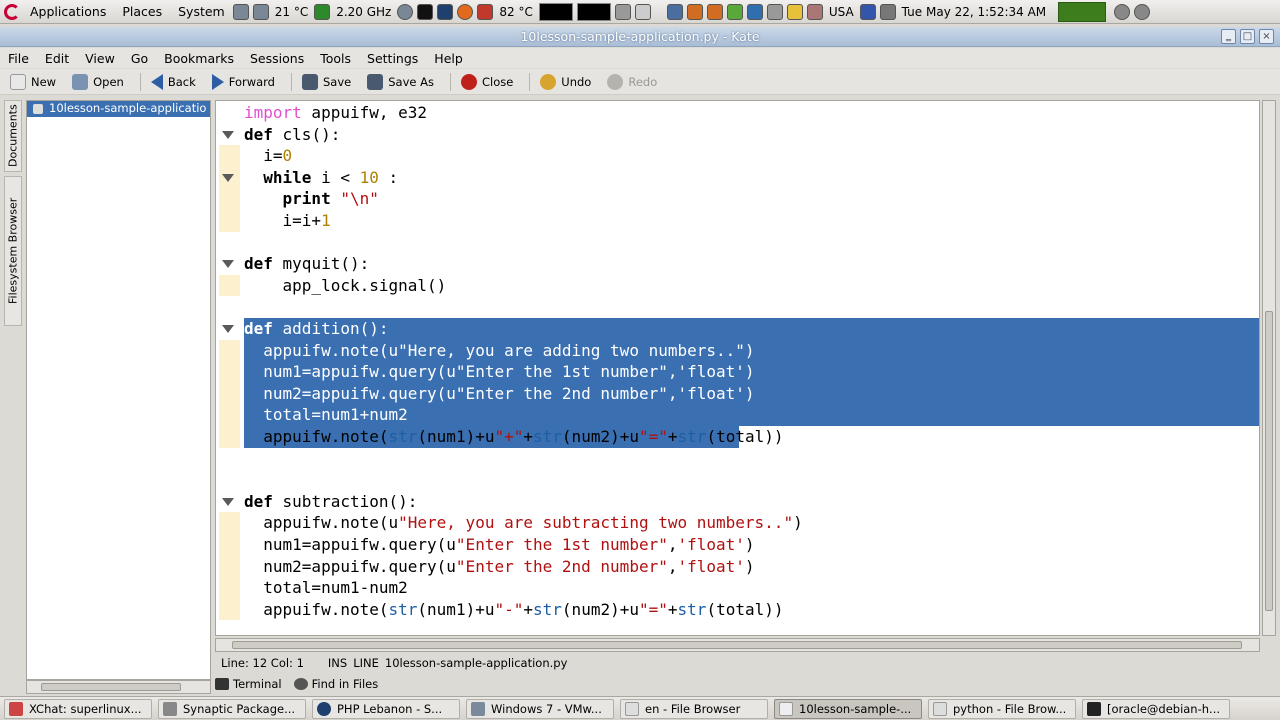  Describe the element at coordinates (867, 11) in the screenshot. I see `bluetooth-icon` at that location.